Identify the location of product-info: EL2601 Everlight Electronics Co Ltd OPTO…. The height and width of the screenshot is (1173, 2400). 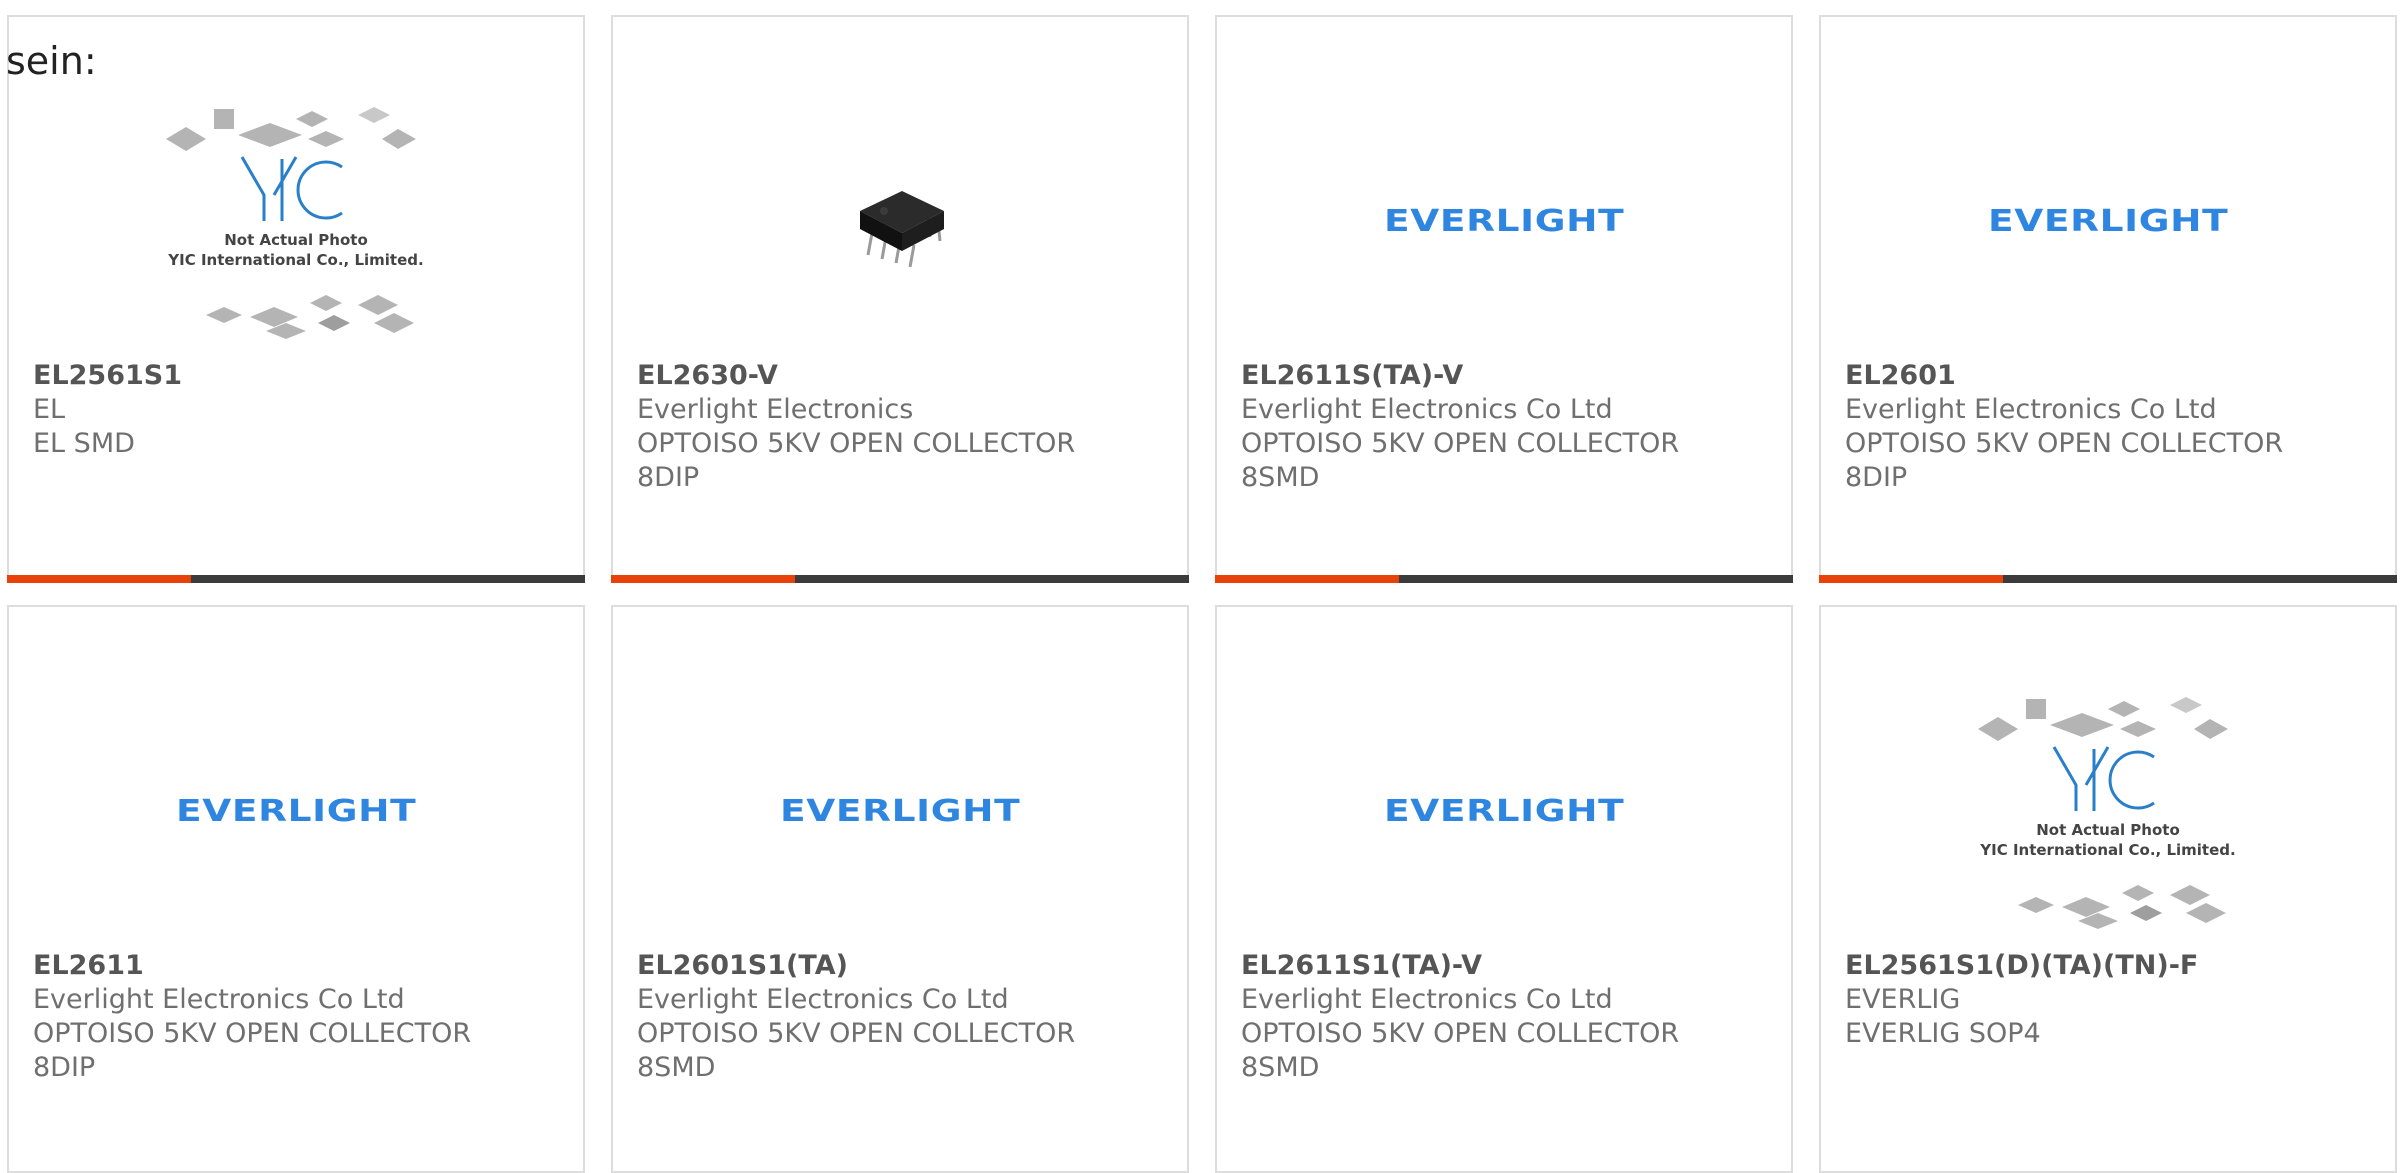
(2111, 427).